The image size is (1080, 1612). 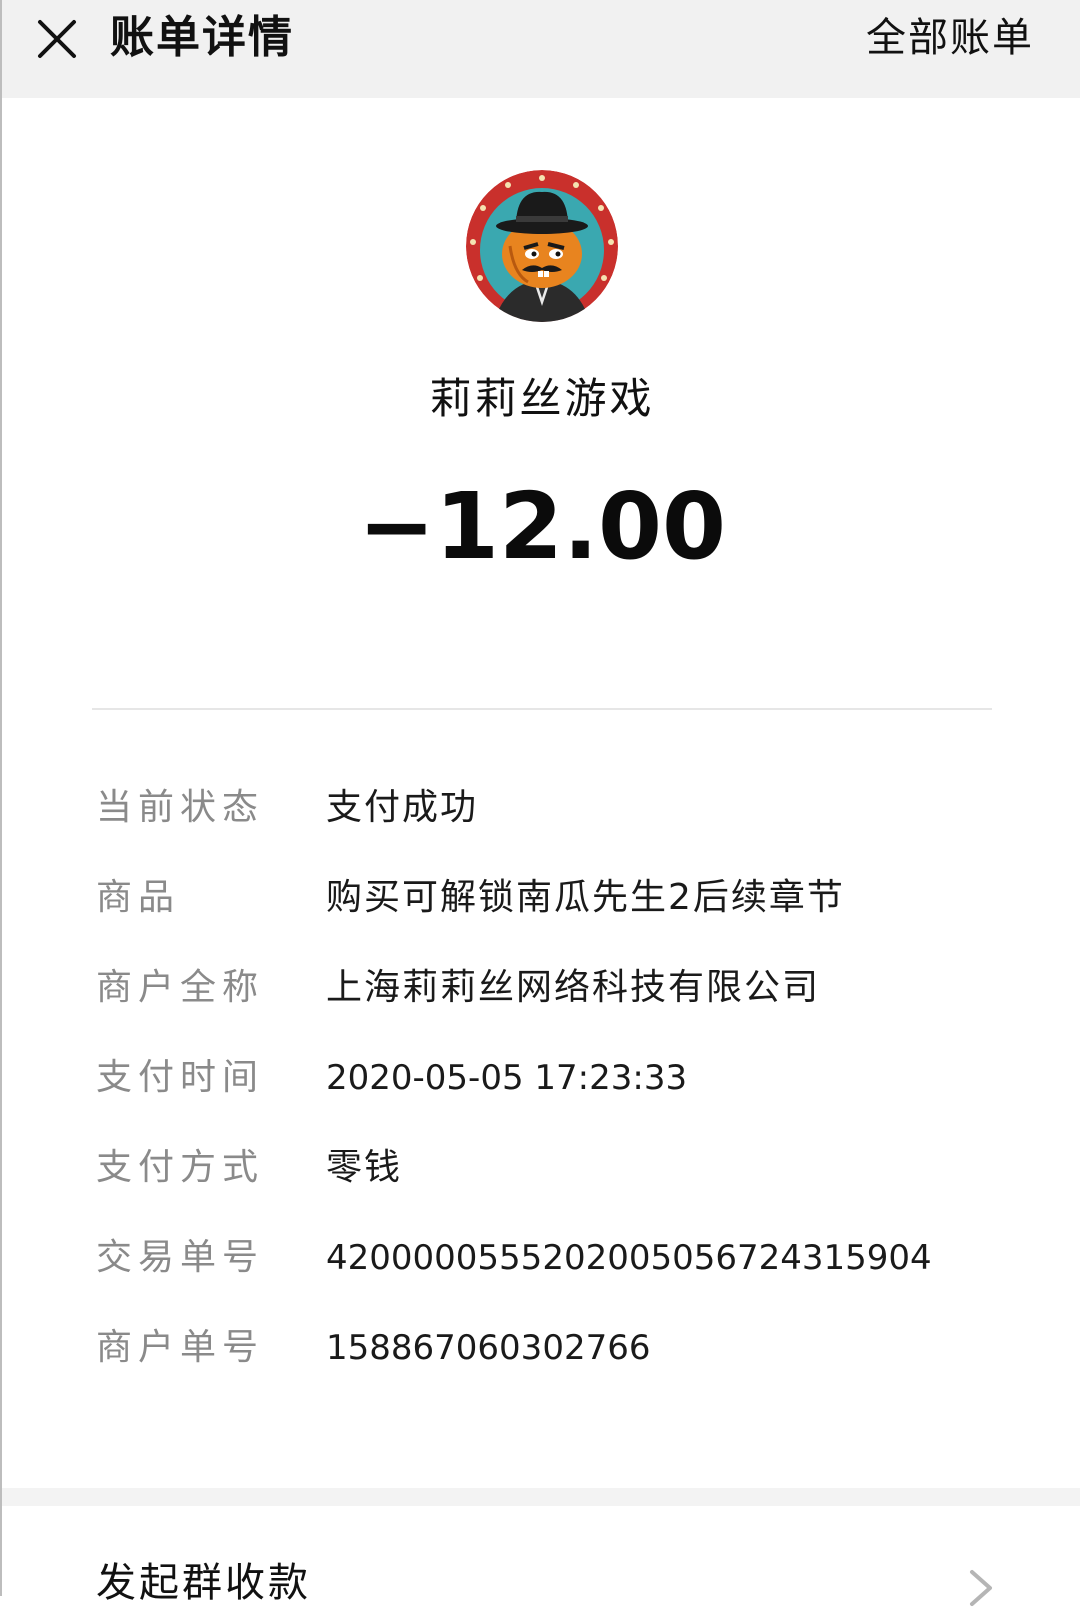 I want to click on divider, so click(x=542, y=709).